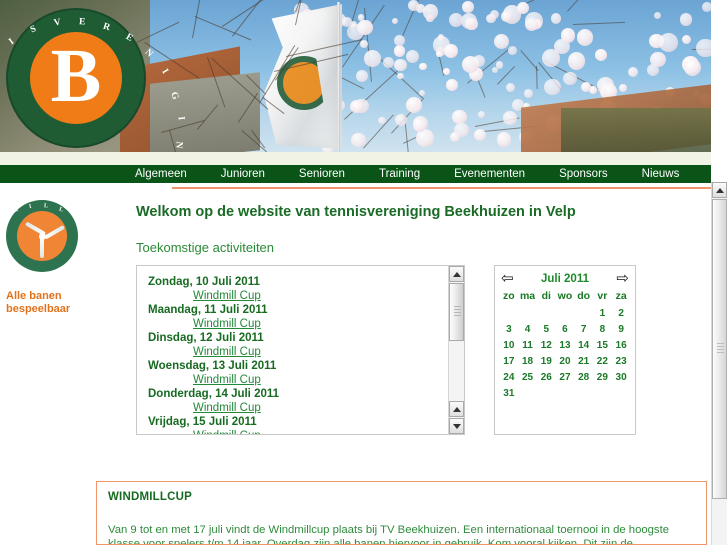 This screenshot has height=545, width=727. Describe the element at coordinates (711, 174) in the screenshot. I see `nav-item-contact: Contact` at that location.